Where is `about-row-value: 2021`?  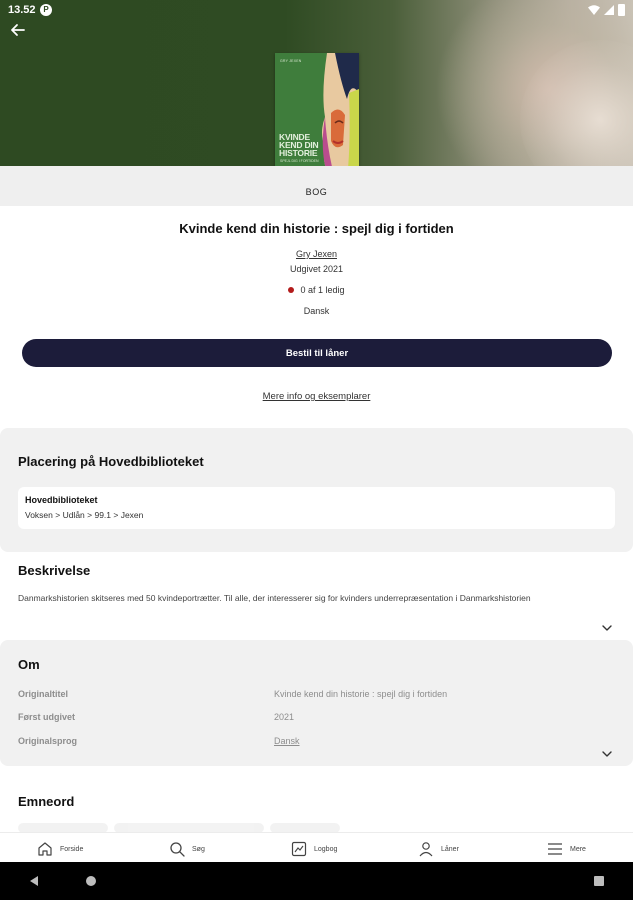 about-row-value: 2021 is located at coordinates (284, 717).